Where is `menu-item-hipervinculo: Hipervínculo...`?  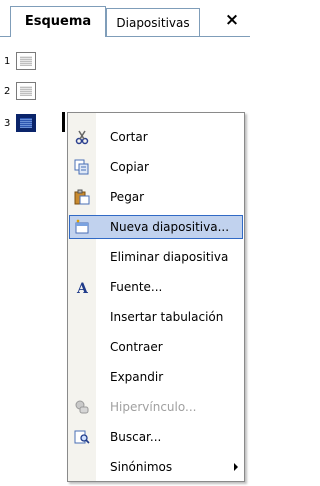
menu-item-hipervinculo: Hipervínculo... is located at coordinates (156, 407).